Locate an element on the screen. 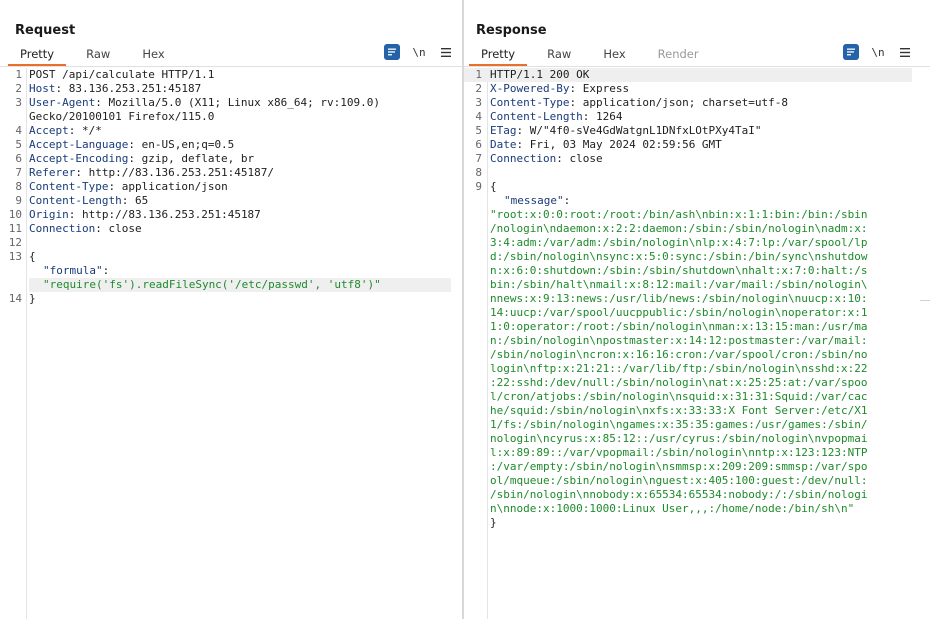  response-wrap-lines-button is located at coordinates (851, 52).